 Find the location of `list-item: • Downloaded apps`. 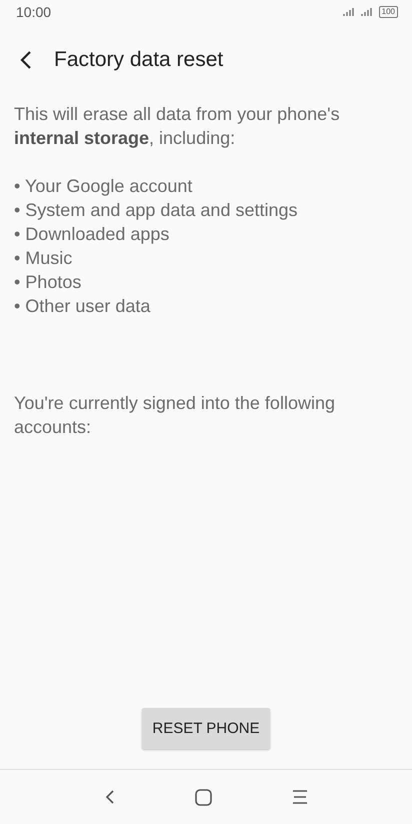

list-item: • Downloaded apps is located at coordinates (92, 234).